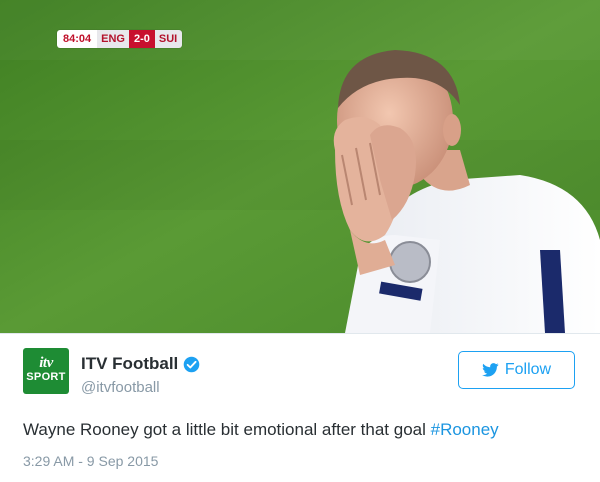 This screenshot has width=600, height=482. I want to click on account-display-name: ITV Football, so click(140, 364).